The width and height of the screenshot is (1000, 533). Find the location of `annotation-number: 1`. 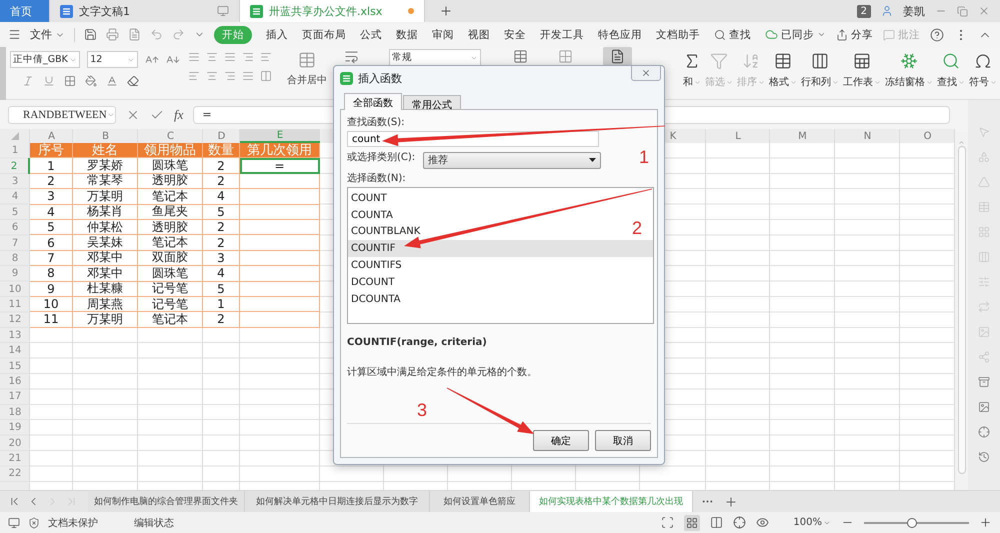

annotation-number: 1 is located at coordinates (644, 157).